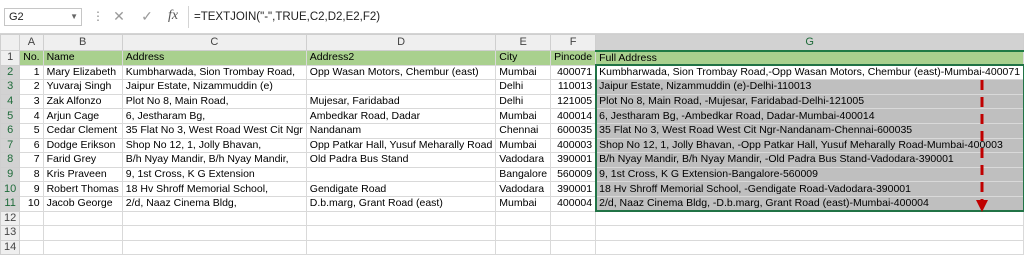  I want to click on more-options-icon: ⋮, so click(98, 16).